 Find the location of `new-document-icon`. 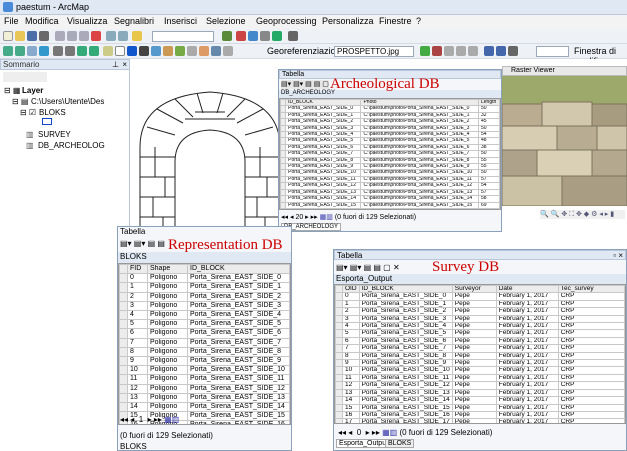

new-document-icon is located at coordinates (8, 36).